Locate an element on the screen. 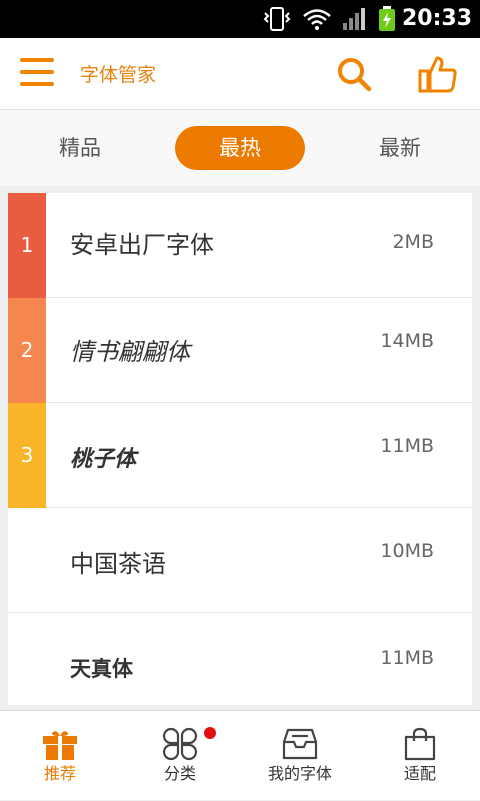  status-bar: 20:33 is located at coordinates (240, 19).